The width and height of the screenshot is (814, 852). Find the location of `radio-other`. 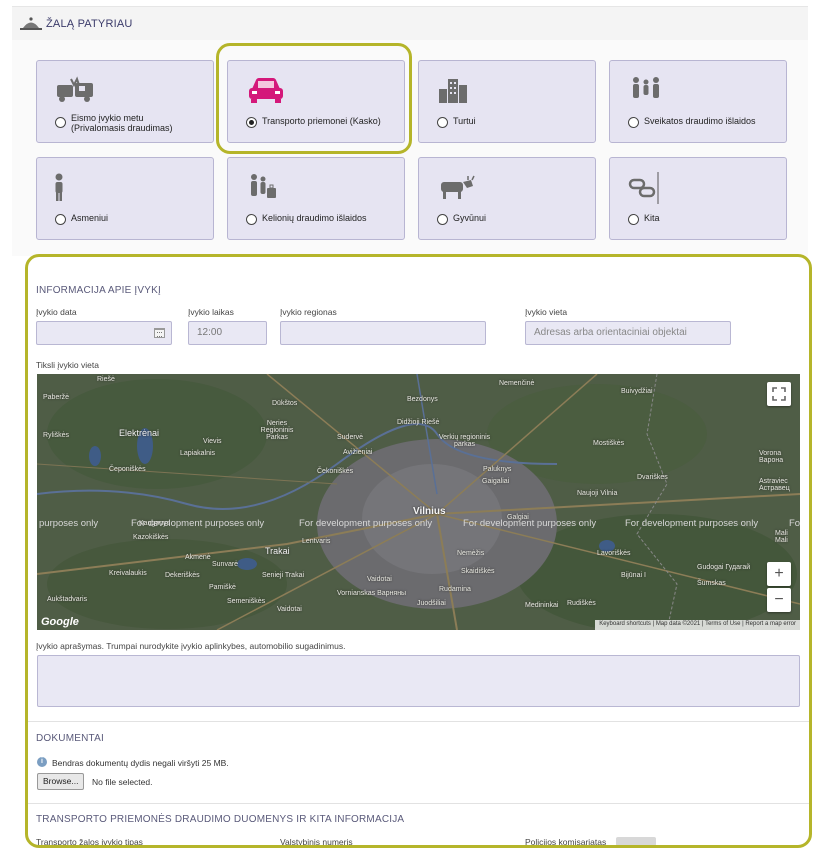

radio-other is located at coordinates (633, 219).